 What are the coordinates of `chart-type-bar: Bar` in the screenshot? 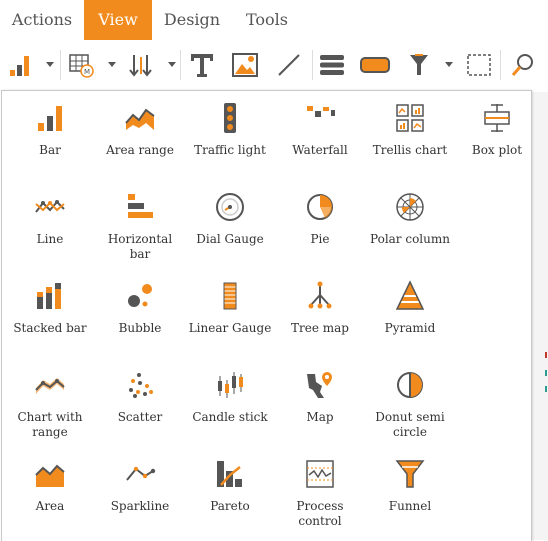 It's located at (50, 129).